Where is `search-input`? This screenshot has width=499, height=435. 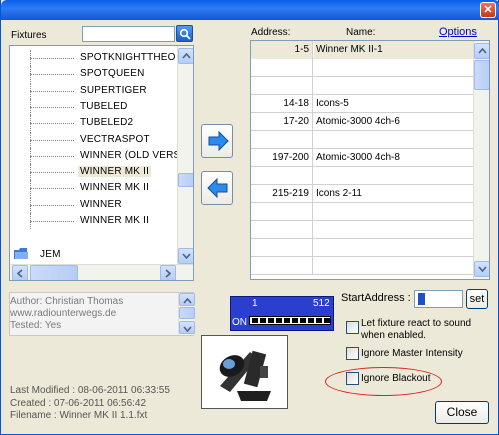 search-input is located at coordinates (128, 34).